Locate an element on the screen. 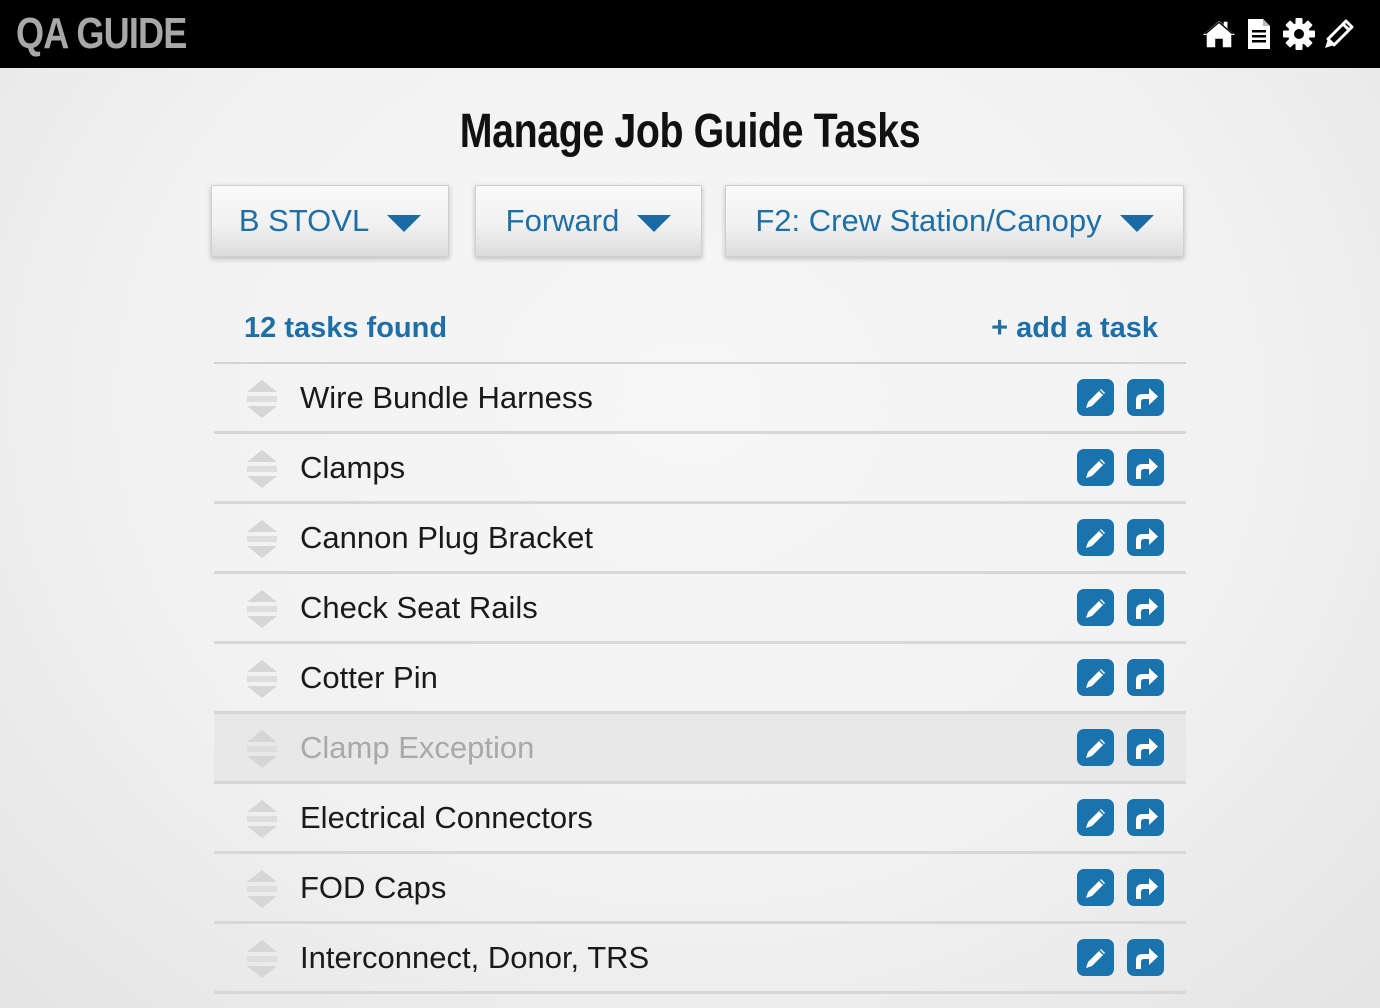 This screenshot has width=1380, height=1008. task-row: Electrical Connectors is located at coordinates (700, 819).